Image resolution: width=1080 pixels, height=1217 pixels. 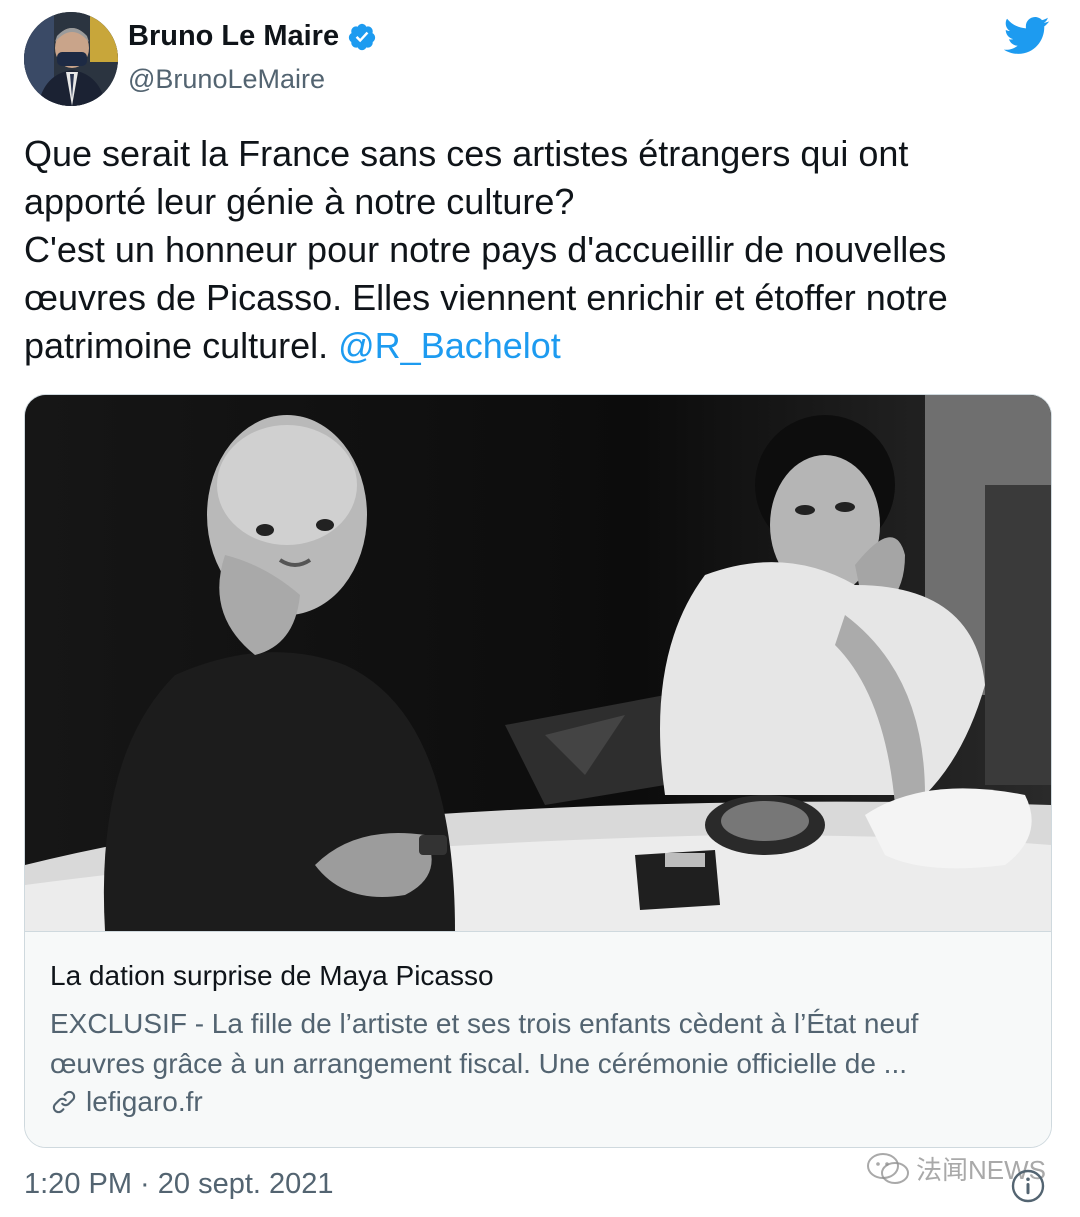 What do you see at coordinates (449, 345) in the screenshot?
I see `mention-link: @R_Bachelot` at bounding box center [449, 345].